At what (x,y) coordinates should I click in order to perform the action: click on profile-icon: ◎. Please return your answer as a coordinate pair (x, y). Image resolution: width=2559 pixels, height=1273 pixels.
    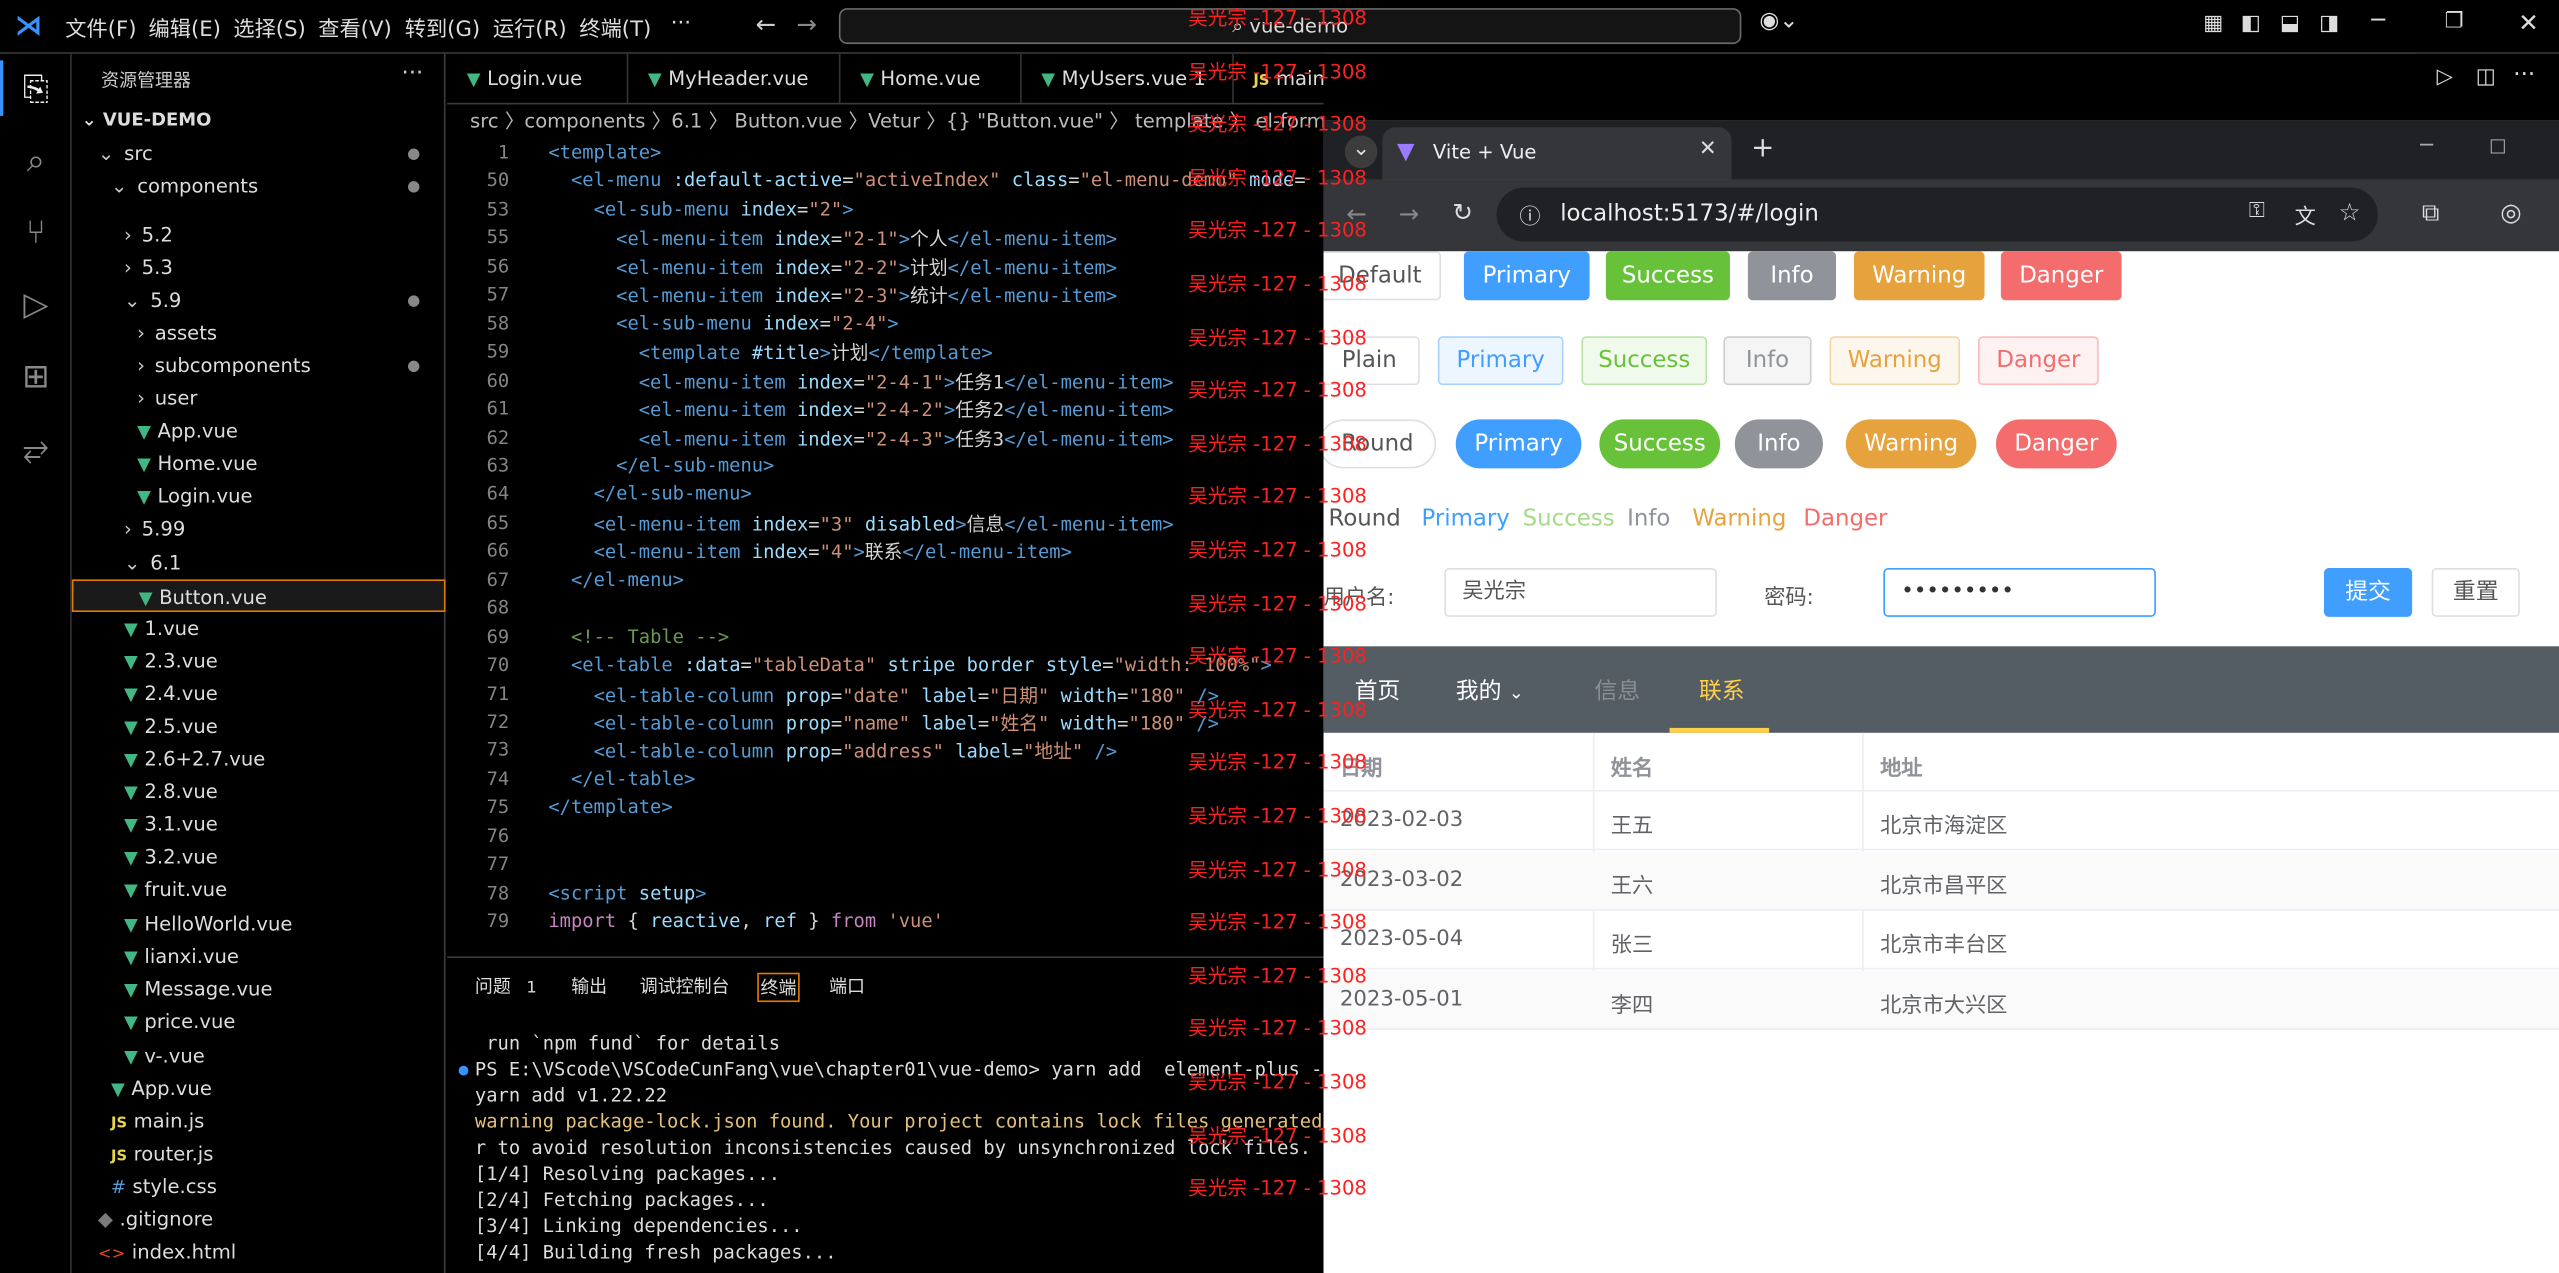
    Looking at the image, I should click on (2510, 211).